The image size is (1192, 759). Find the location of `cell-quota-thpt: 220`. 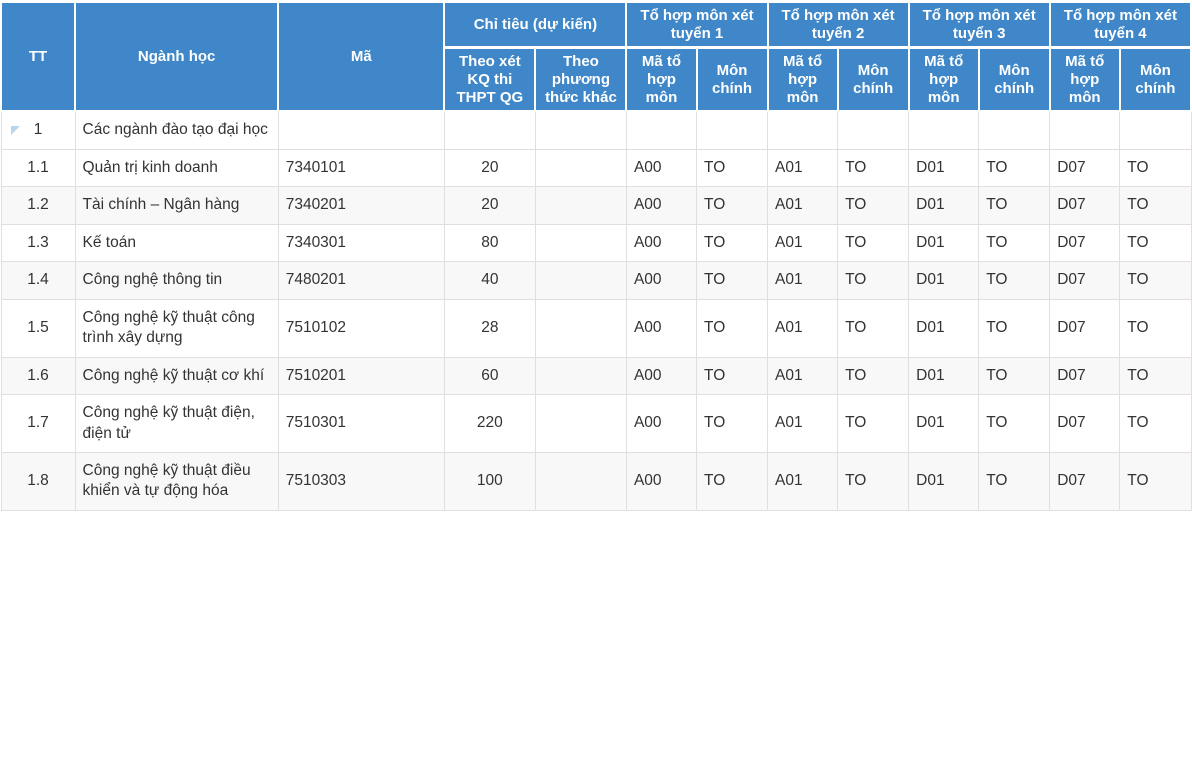

cell-quota-thpt: 220 is located at coordinates (489, 423).